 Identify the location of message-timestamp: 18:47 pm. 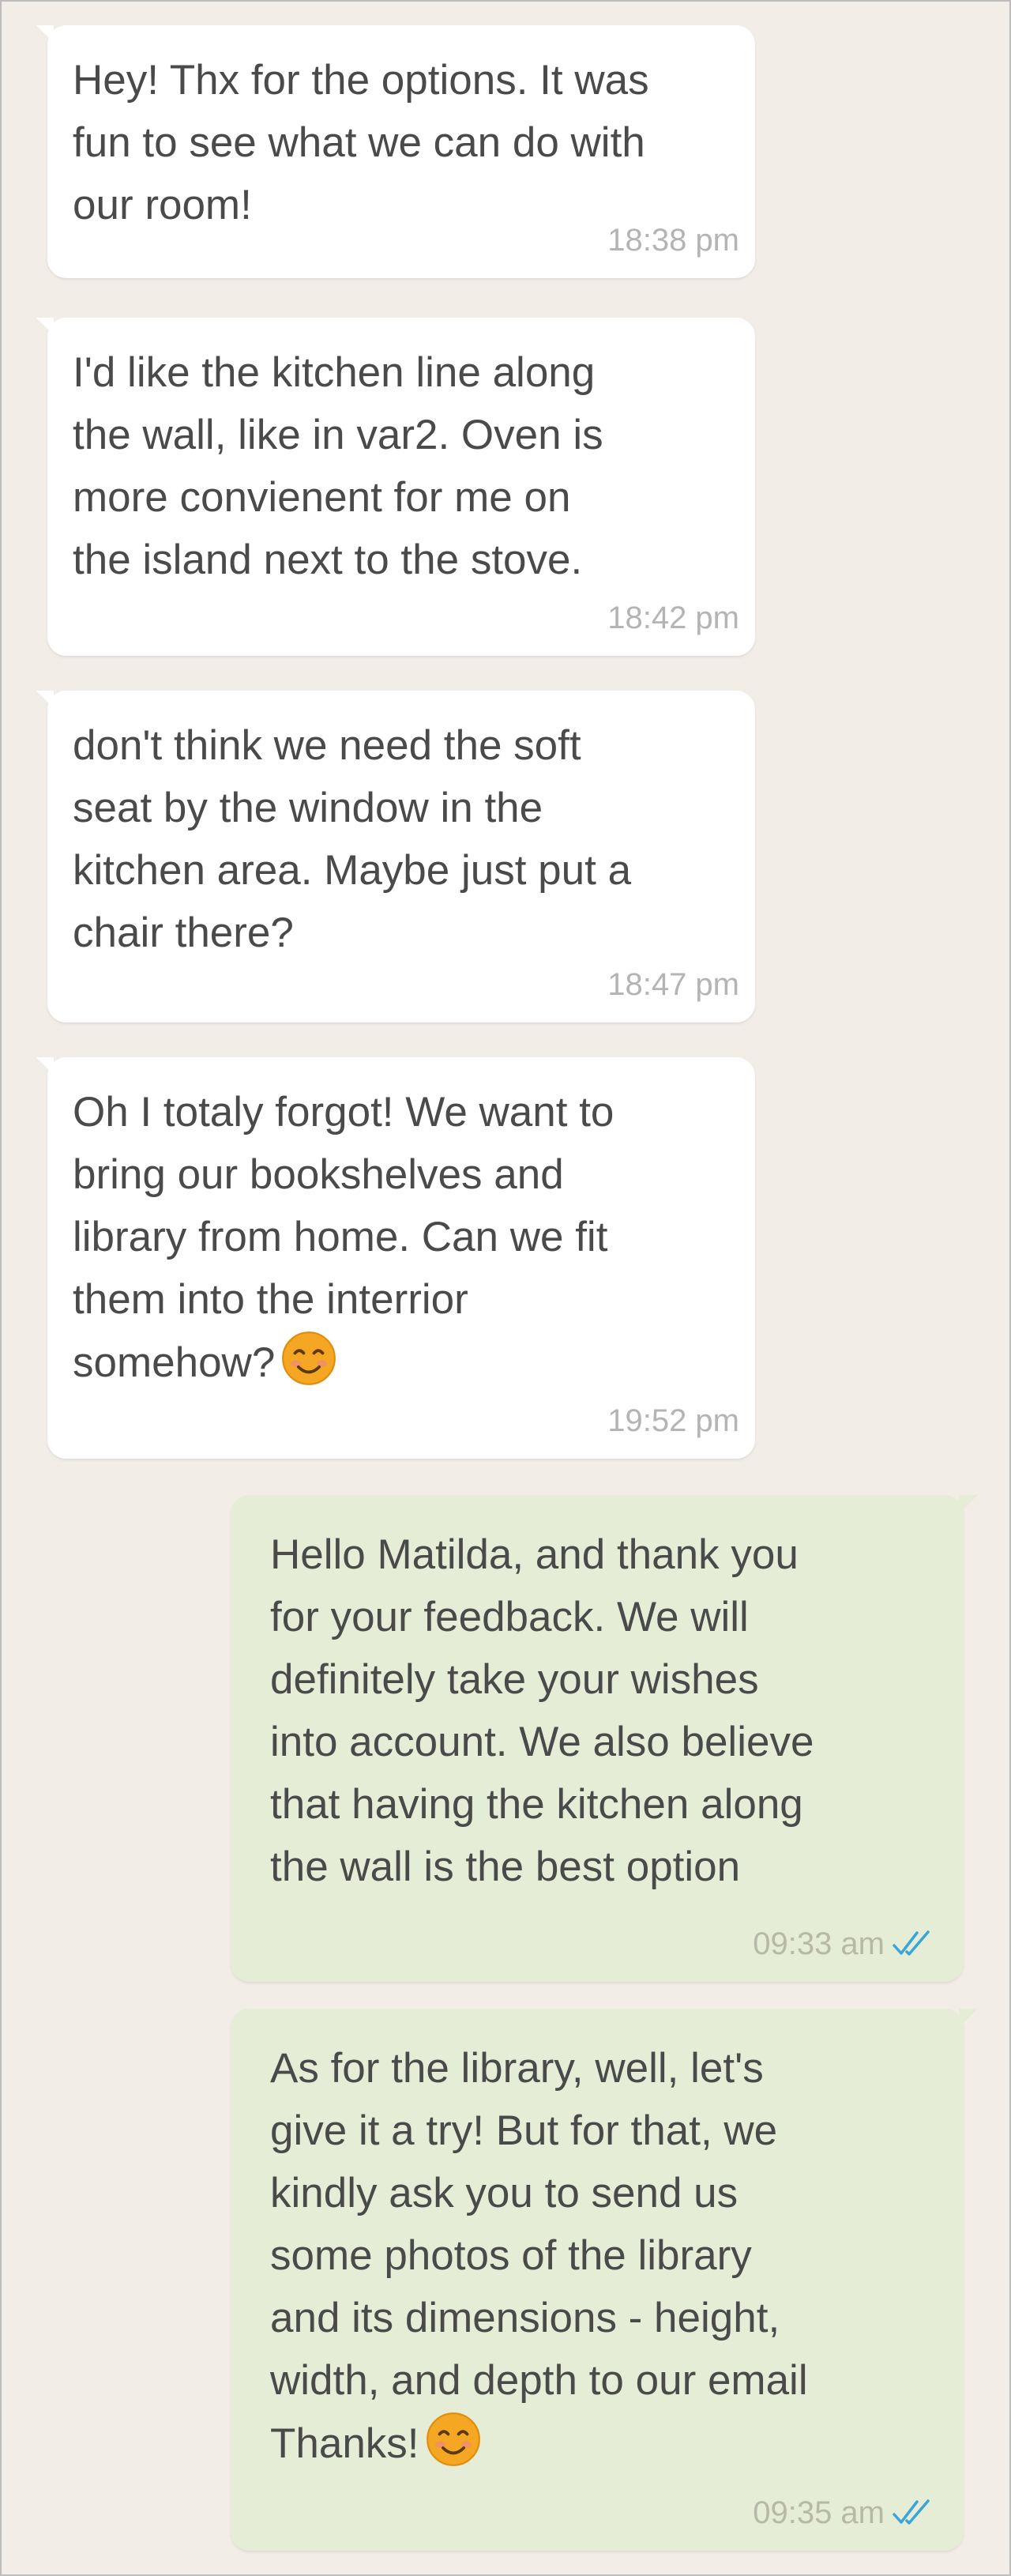
(673, 984).